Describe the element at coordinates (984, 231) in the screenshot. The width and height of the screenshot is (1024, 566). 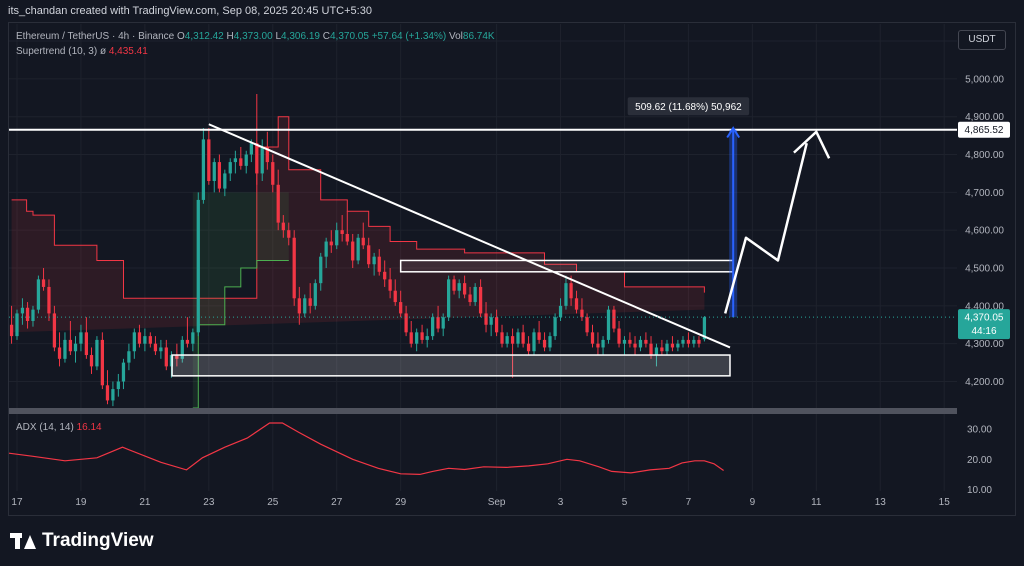
I see `y-tick-label: 4,600.00` at that location.